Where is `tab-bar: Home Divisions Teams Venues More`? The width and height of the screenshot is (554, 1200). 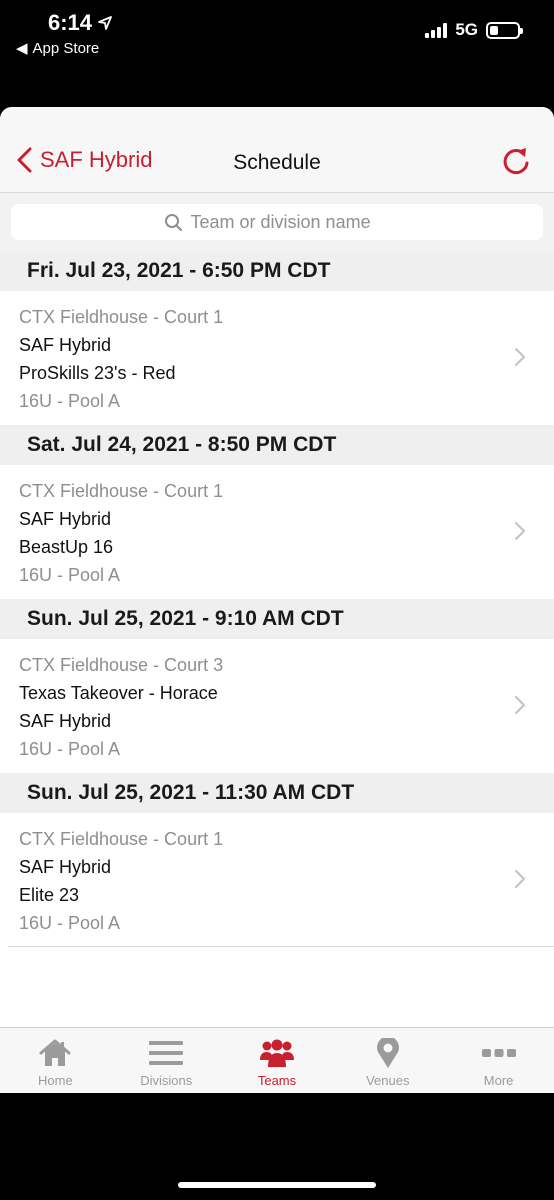
tab-bar: Home Divisions Teams Venues More is located at coordinates (277, 1060).